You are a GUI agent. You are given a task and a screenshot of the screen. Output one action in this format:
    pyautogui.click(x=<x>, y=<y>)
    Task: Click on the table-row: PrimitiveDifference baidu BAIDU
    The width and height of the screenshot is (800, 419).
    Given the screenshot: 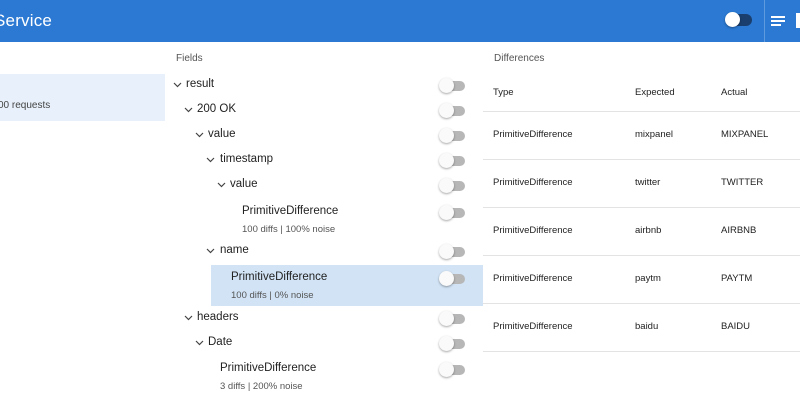 What is the action you would take?
    pyautogui.click(x=641, y=328)
    